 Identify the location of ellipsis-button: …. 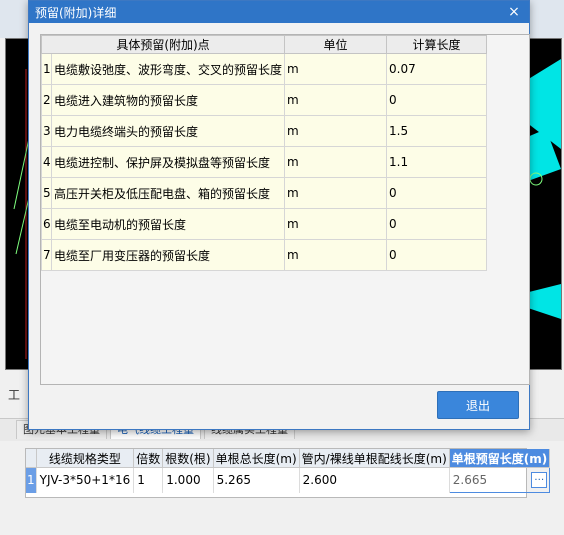
(539, 480).